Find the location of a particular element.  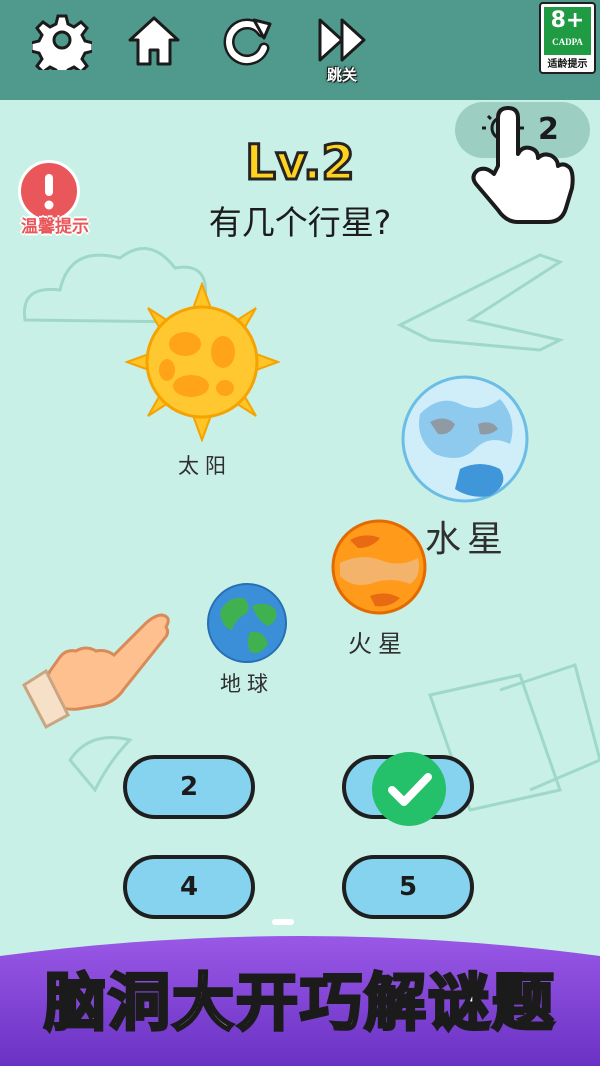

gear-icon is located at coordinates (62, 47).